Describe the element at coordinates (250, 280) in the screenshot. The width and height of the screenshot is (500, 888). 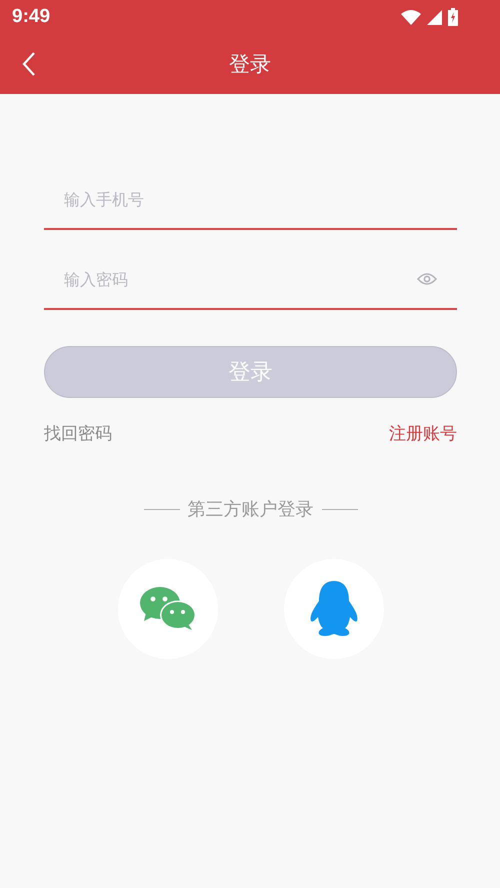
I see `password-field: 输入密码` at that location.